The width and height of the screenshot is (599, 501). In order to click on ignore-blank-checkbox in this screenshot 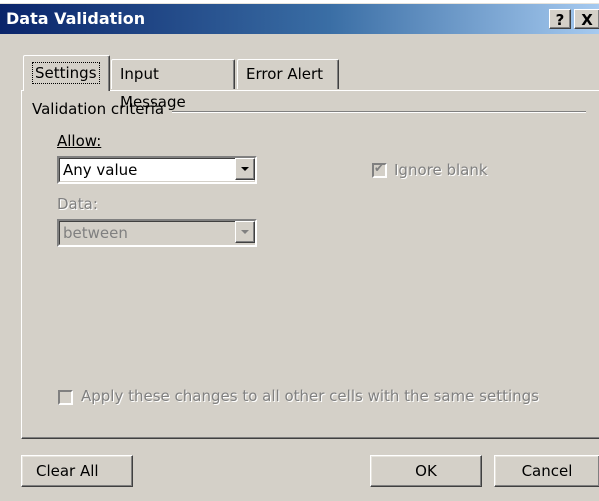, I will do `click(379, 169)`.